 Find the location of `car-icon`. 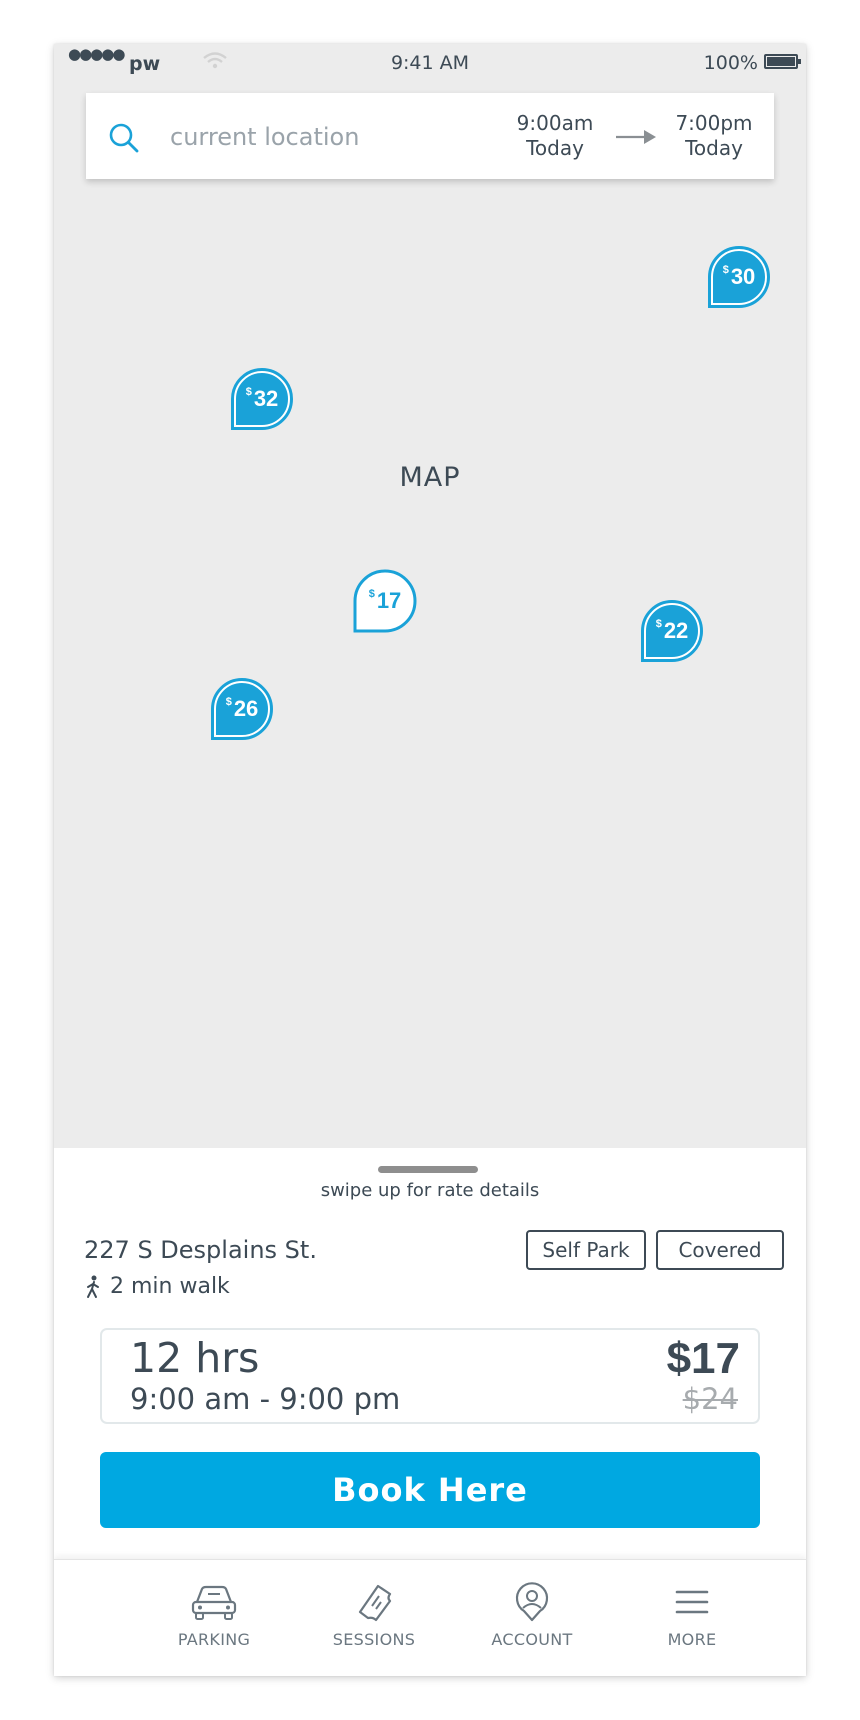

car-icon is located at coordinates (214, 1602).